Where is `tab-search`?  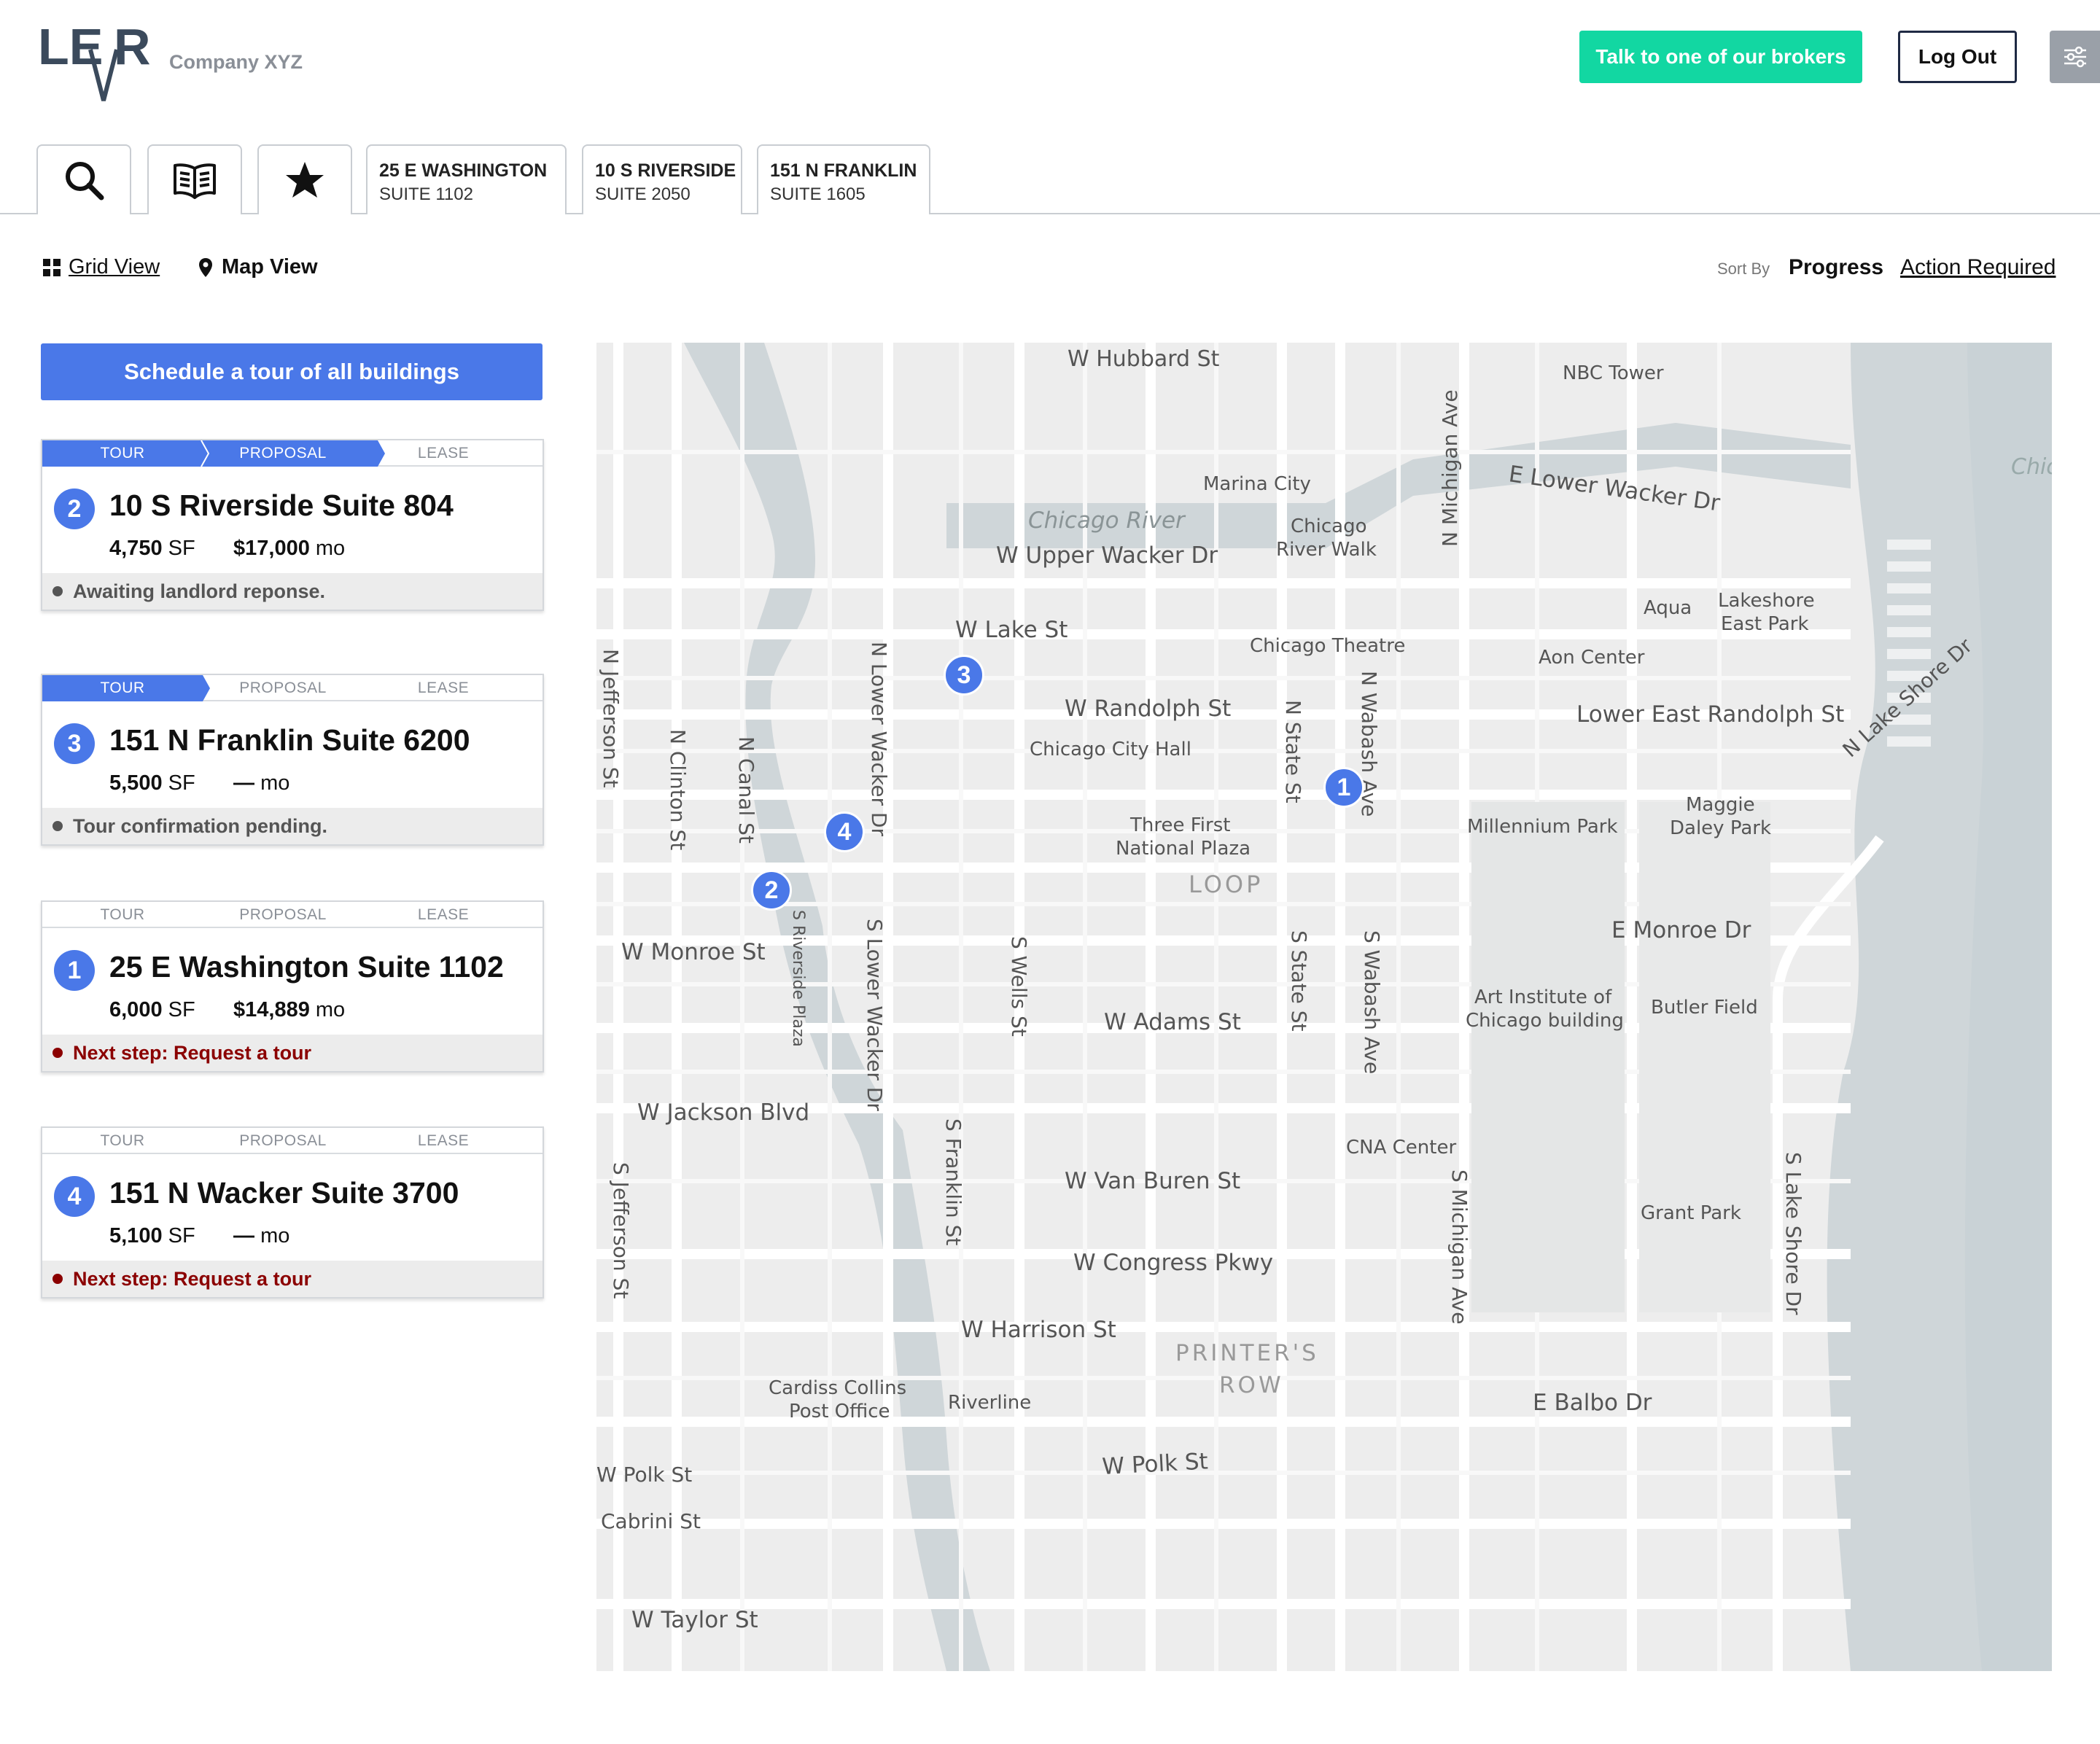 tab-search is located at coordinates (83, 179).